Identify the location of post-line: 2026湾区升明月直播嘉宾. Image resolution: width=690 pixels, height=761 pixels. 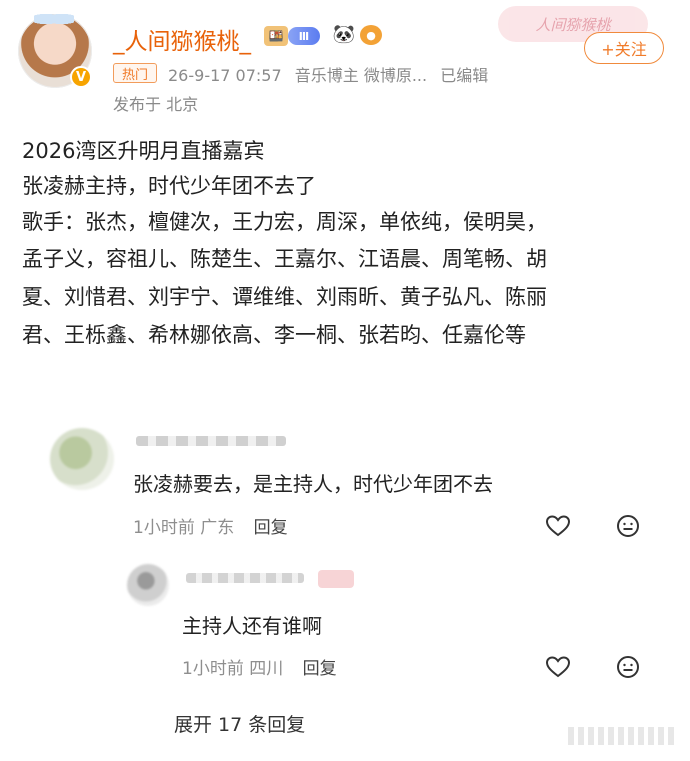
(143, 151).